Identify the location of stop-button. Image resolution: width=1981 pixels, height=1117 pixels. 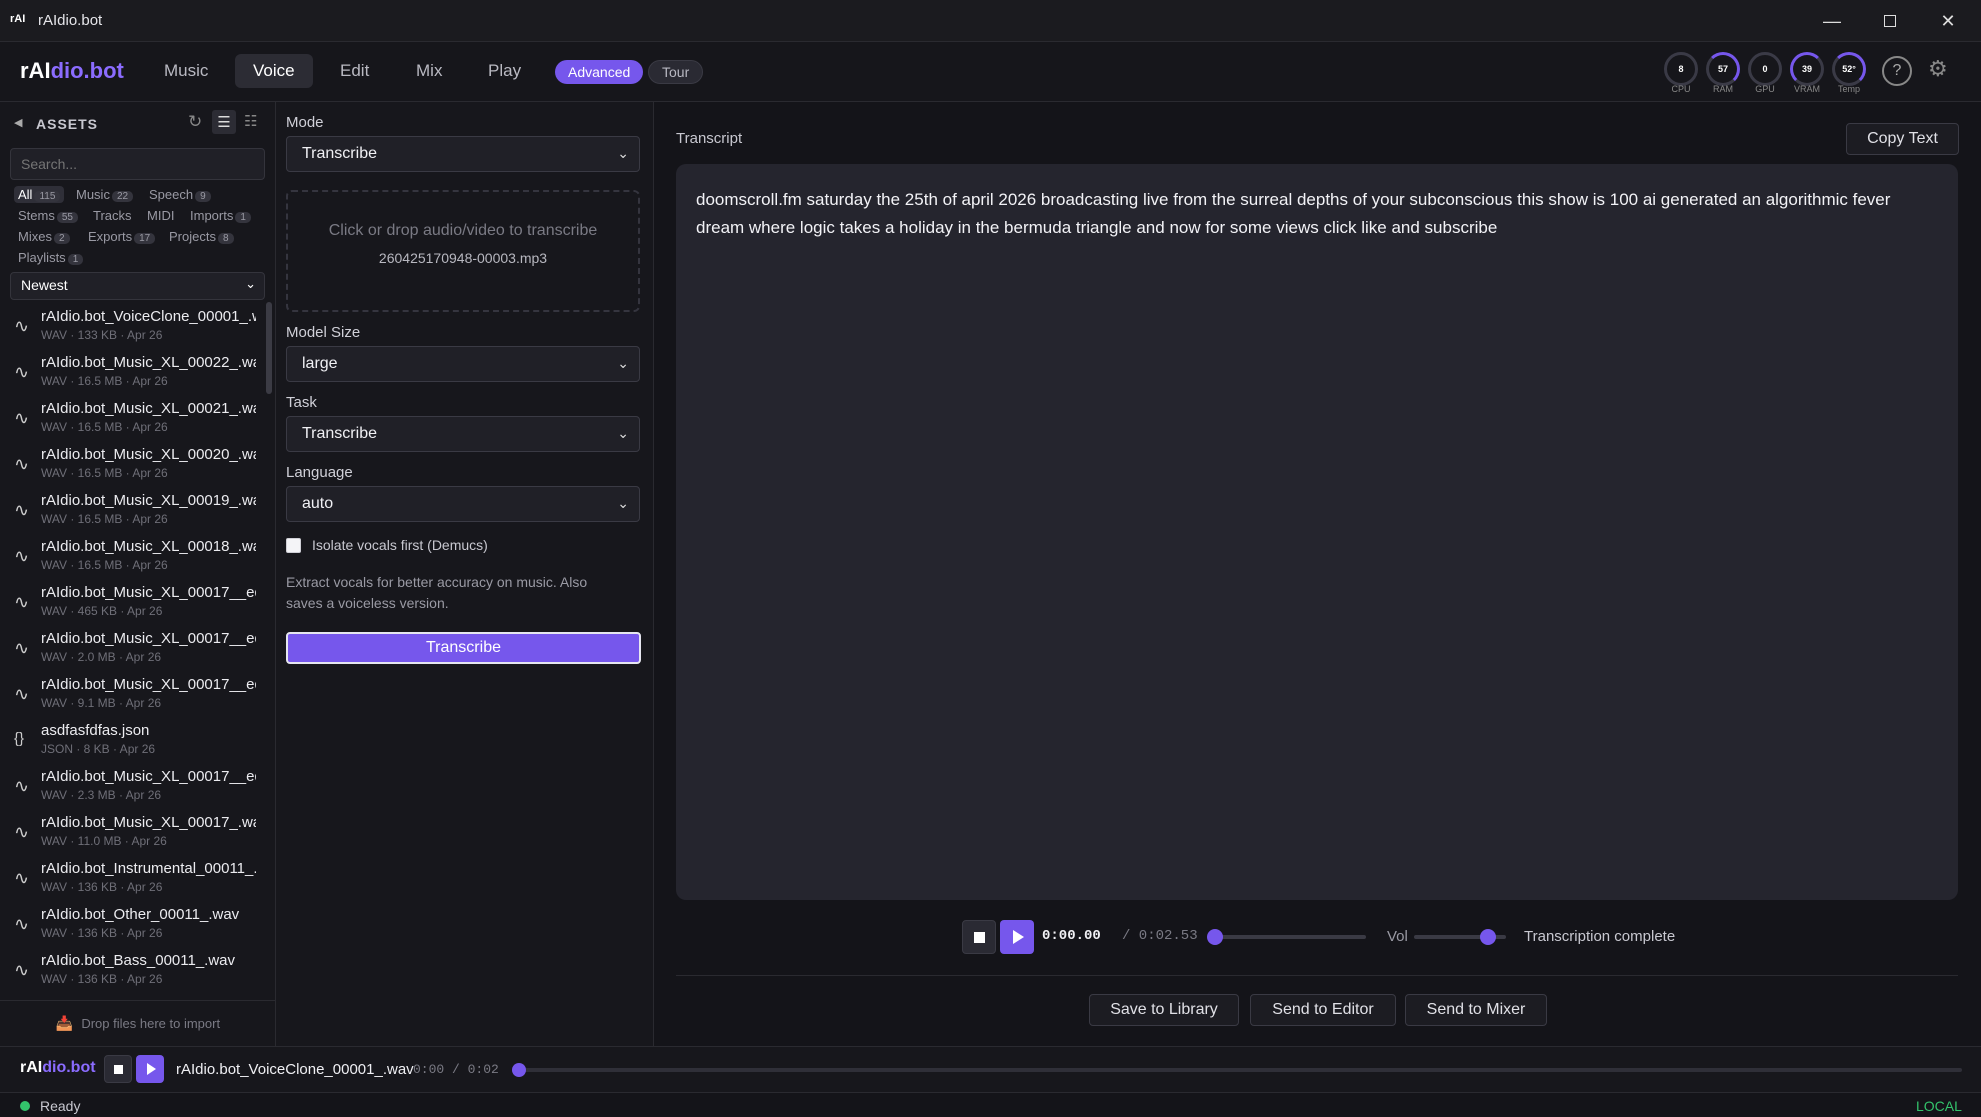
(979, 937).